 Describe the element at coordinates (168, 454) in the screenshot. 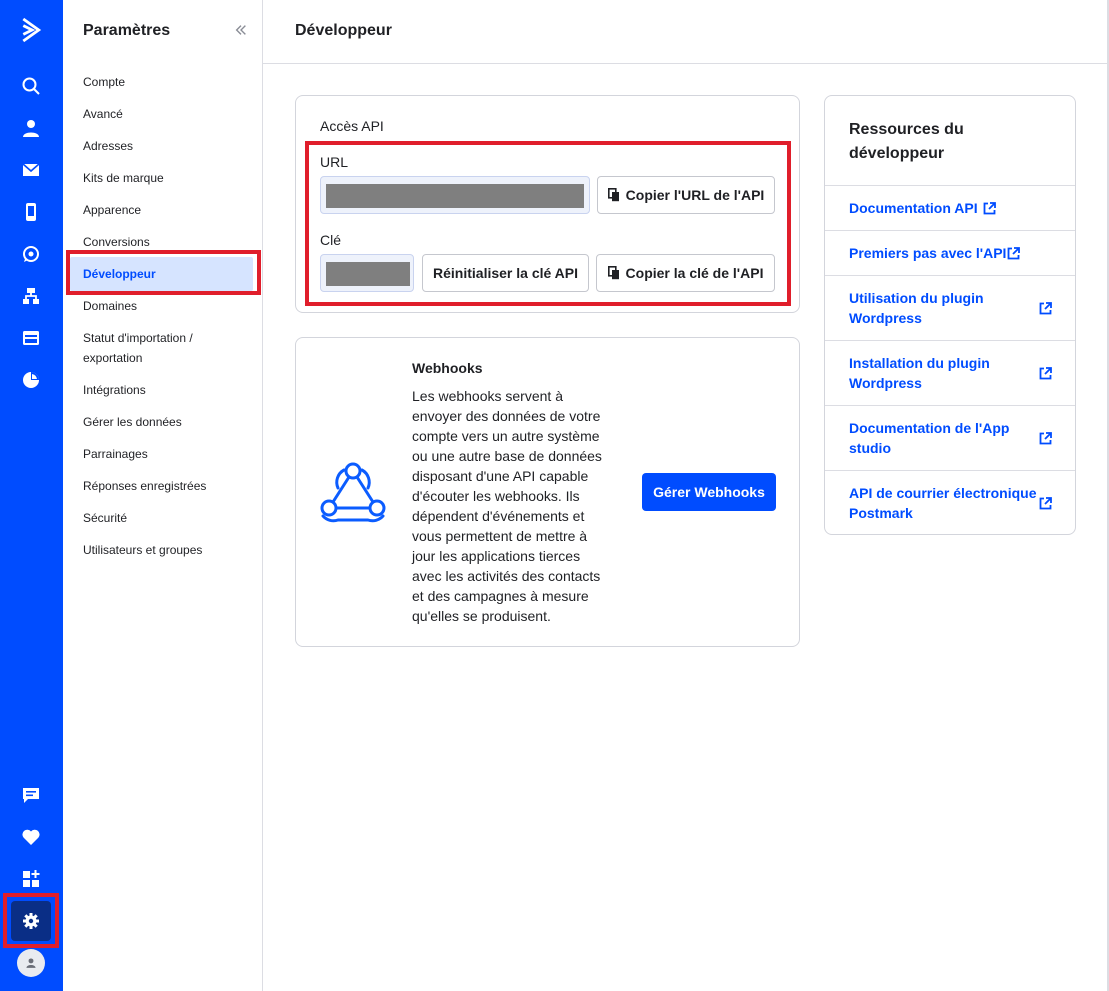

I see `sidebar-item-parrainages: Parrainages` at that location.